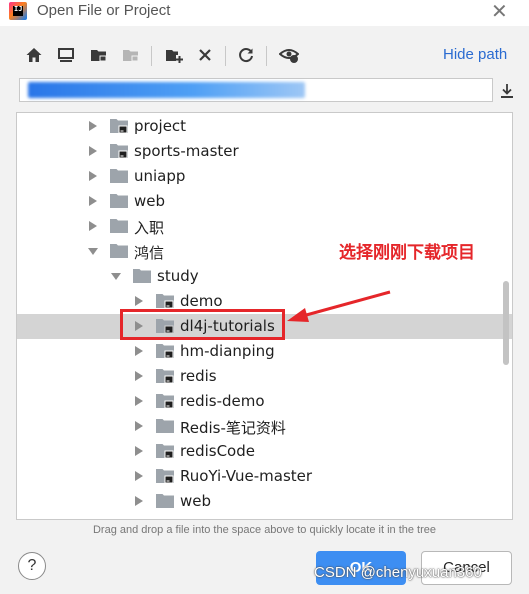  Describe the element at coordinates (227, 351) in the screenshot. I see `tree-item-label: hm-dianping` at that location.